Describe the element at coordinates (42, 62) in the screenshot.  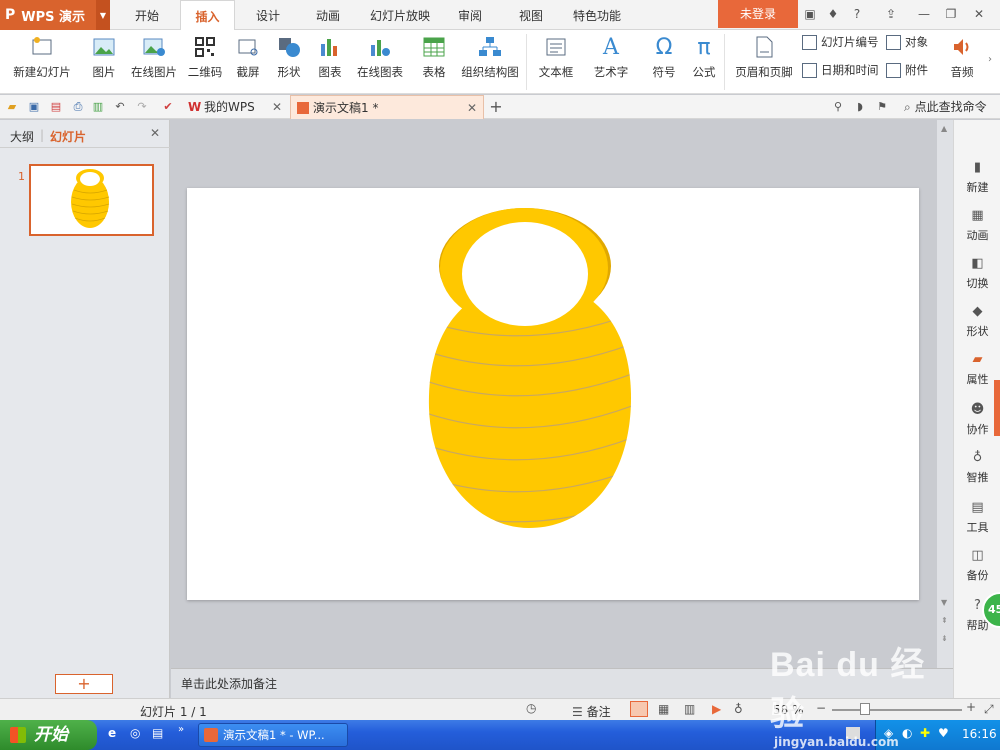
I see `new-slide-button: 新建幻灯片` at that location.